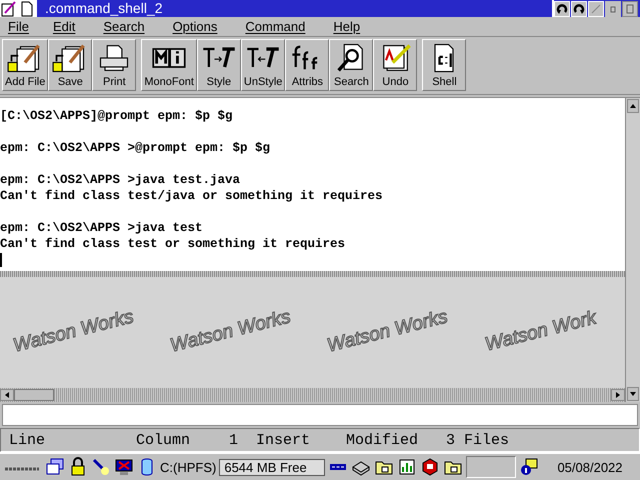  Describe the element at coordinates (312, 395) in the screenshot. I see `horizontal-scrollbar` at that location.